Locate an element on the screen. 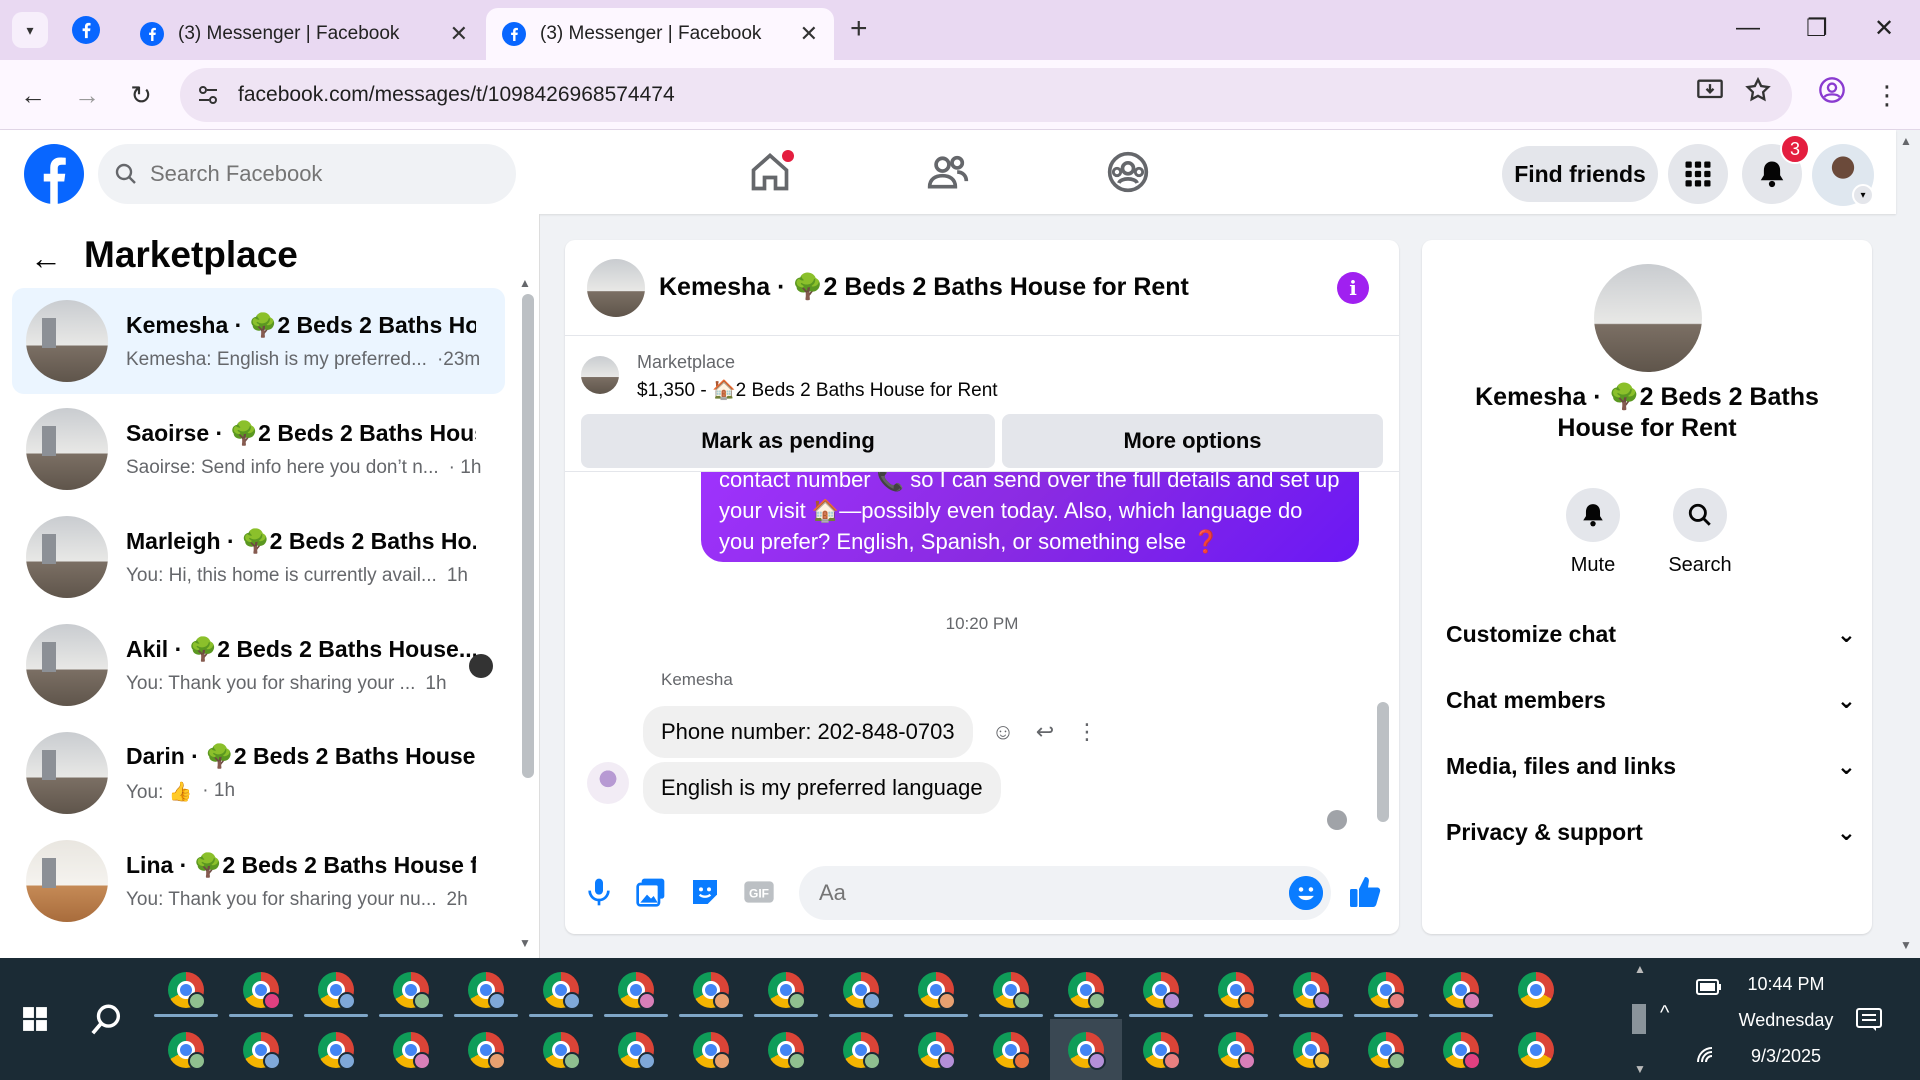 This screenshot has width=1920, height=1080. profile-account-icon is located at coordinates (1832, 90).